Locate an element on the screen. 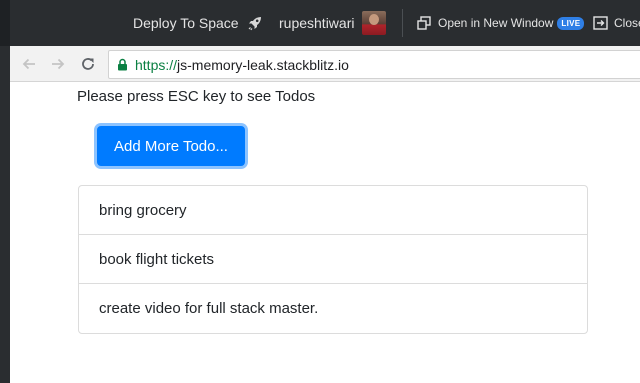 This screenshot has width=640, height=383. editor-edge-lower is located at coordinates (5, 214).